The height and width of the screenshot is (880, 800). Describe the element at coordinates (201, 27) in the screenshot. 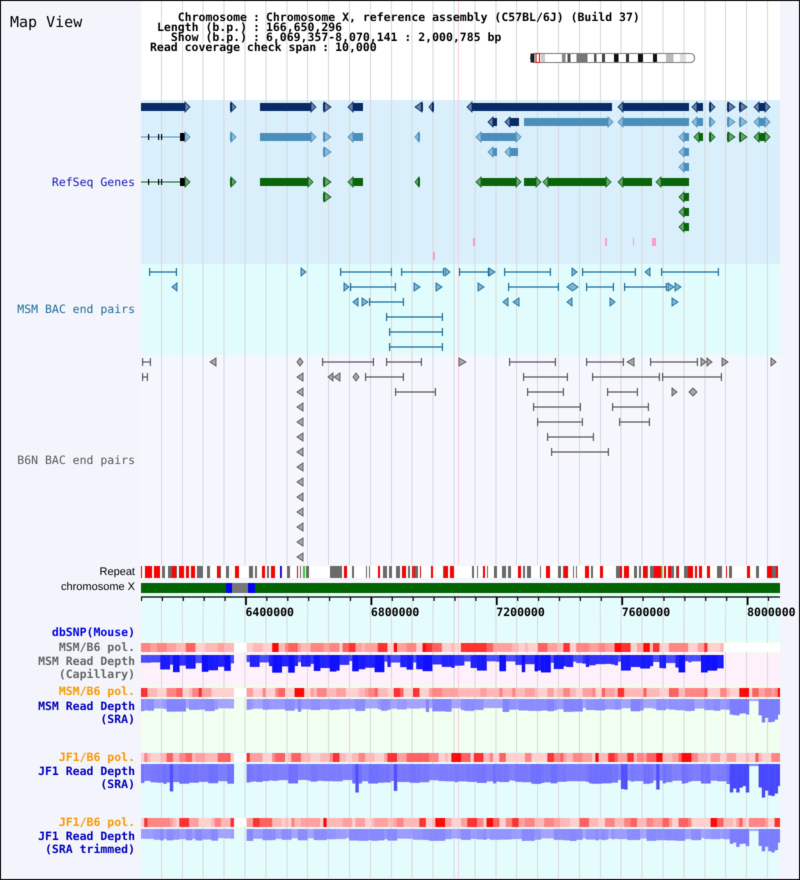

I see `info-label: Length (b.p.)` at that location.